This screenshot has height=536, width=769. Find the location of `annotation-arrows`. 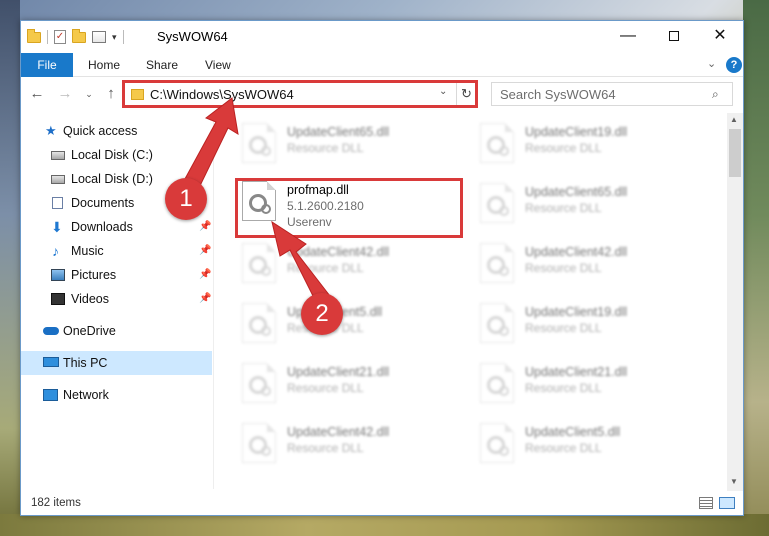

annotation-arrows is located at coordinates (255, 202).